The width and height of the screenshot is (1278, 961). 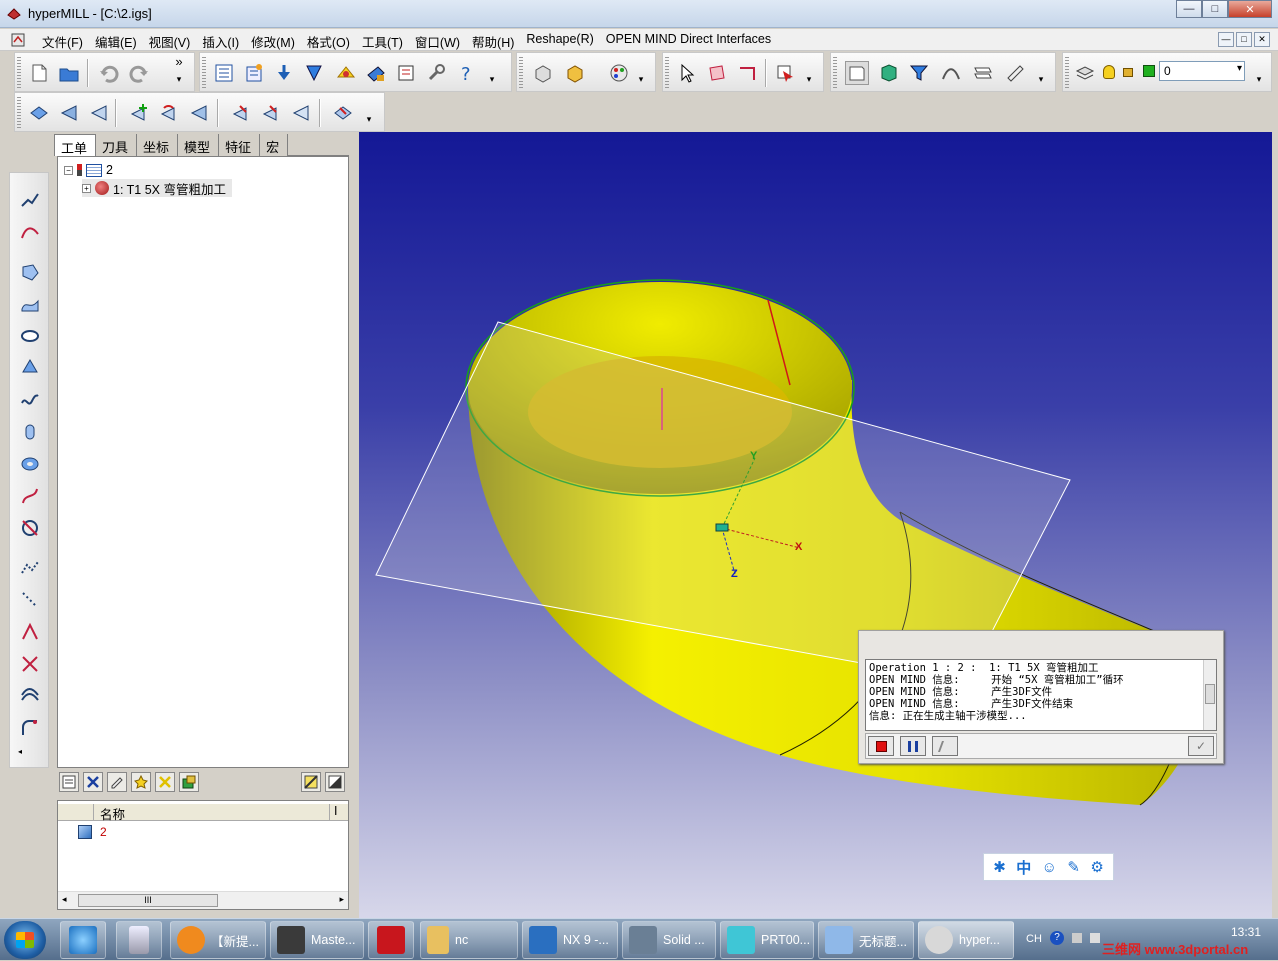 What do you see at coordinates (212, 813) in the screenshot?
I see `list-header-name: 名称` at bounding box center [212, 813].